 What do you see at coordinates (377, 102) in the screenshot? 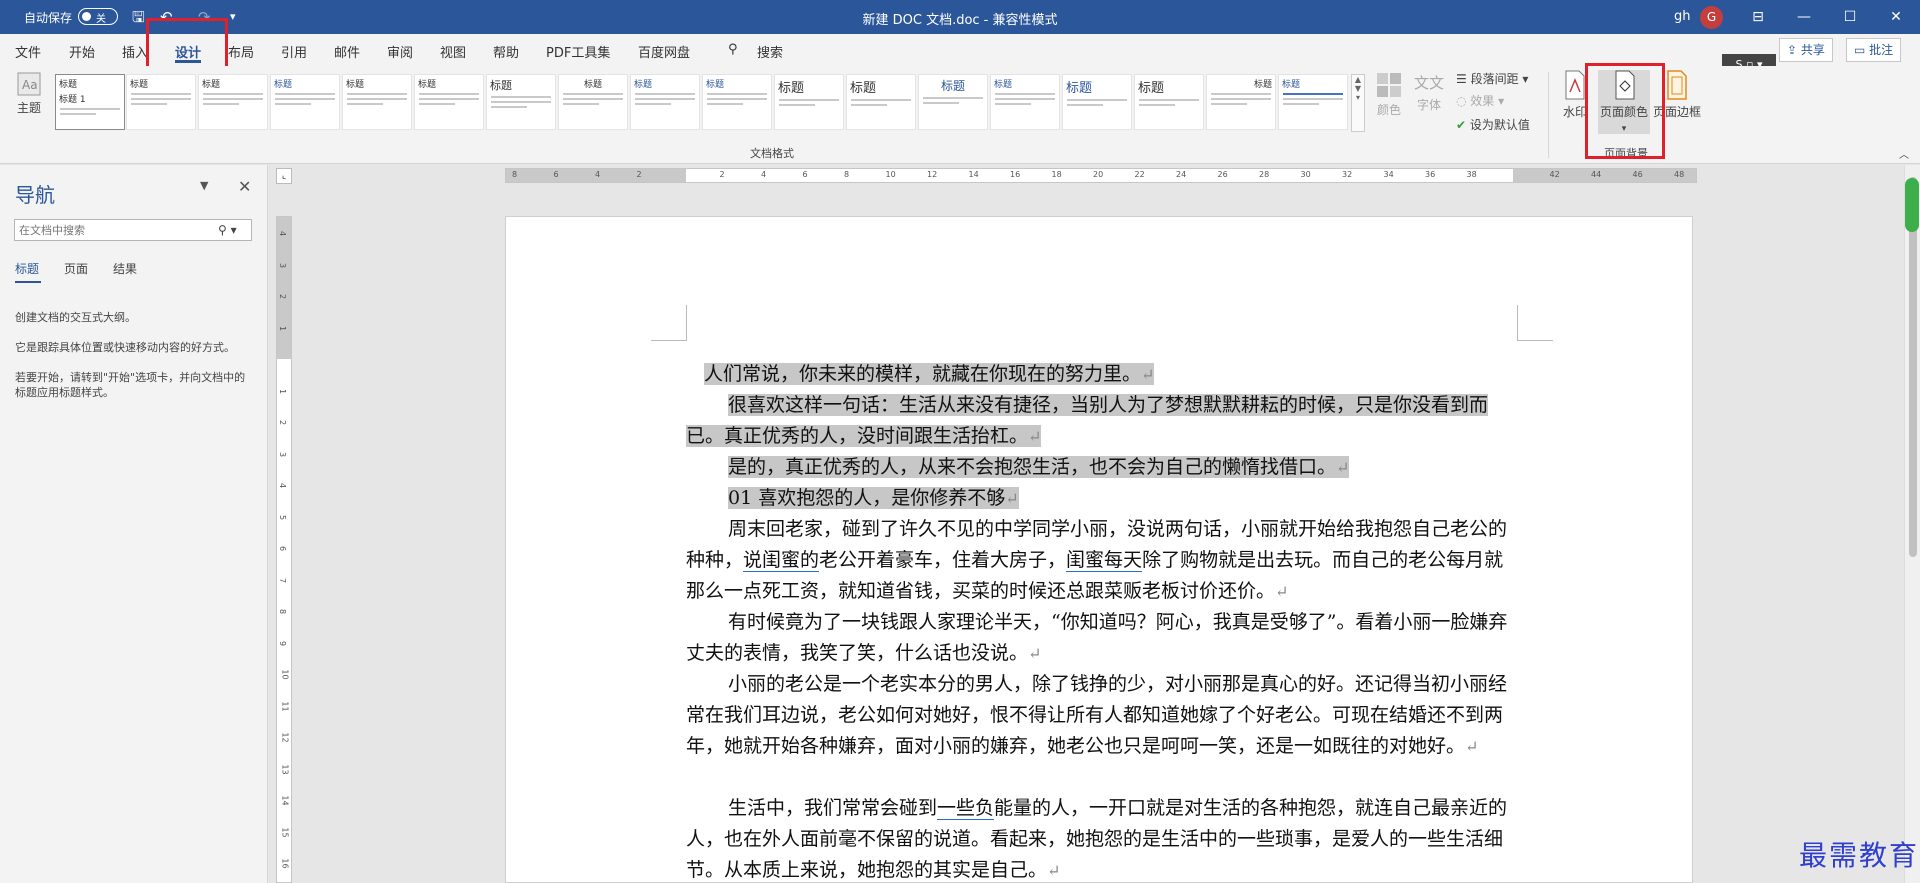
I see `style-set-5: 标题` at bounding box center [377, 102].